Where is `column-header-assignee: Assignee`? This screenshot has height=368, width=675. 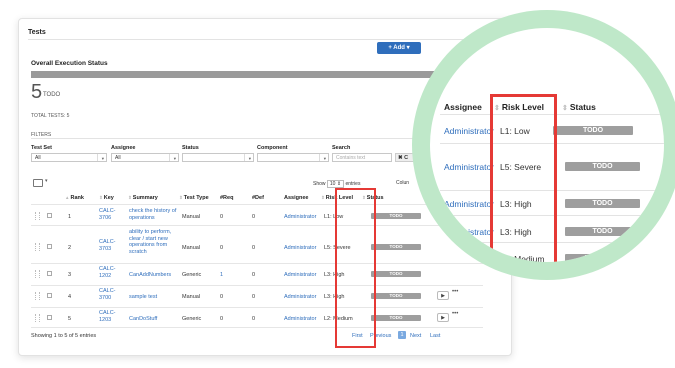
column-header-assignee: Assignee is located at coordinates (296, 198).